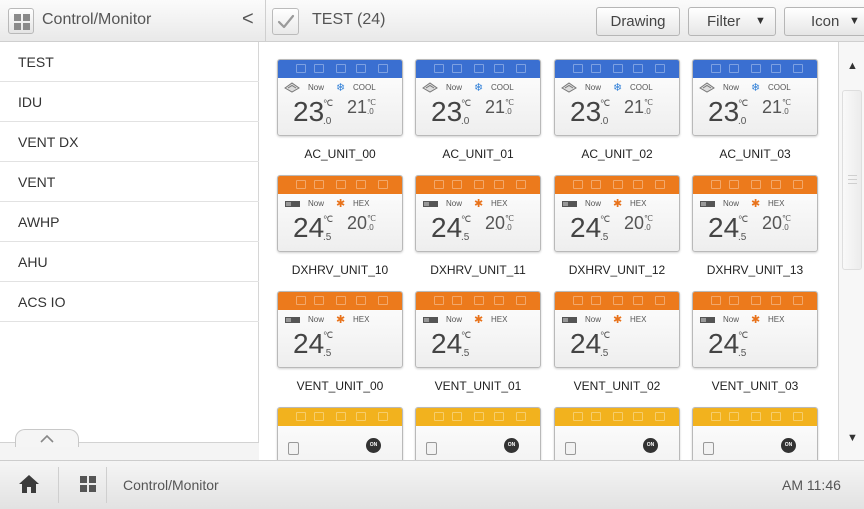 This screenshot has height=509, width=864. What do you see at coordinates (129, 142) in the screenshot?
I see `sidebar-item-vent-dx: VENT DX` at bounding box center [129, 142].